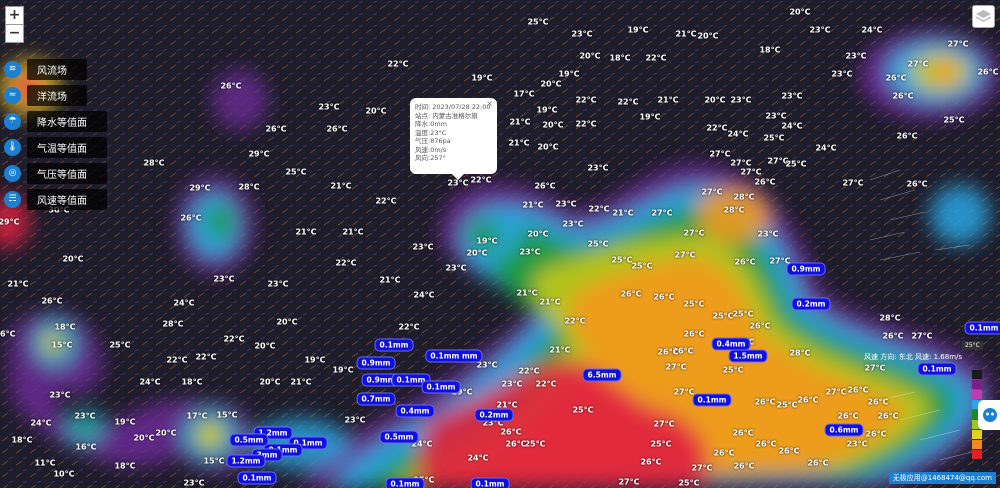 This screenshot has width=1000, height=488. Describe the element at coordinates (55, 199) in the screenshot. I see `layer-item-6: ☴ 风速等值面` at that location.